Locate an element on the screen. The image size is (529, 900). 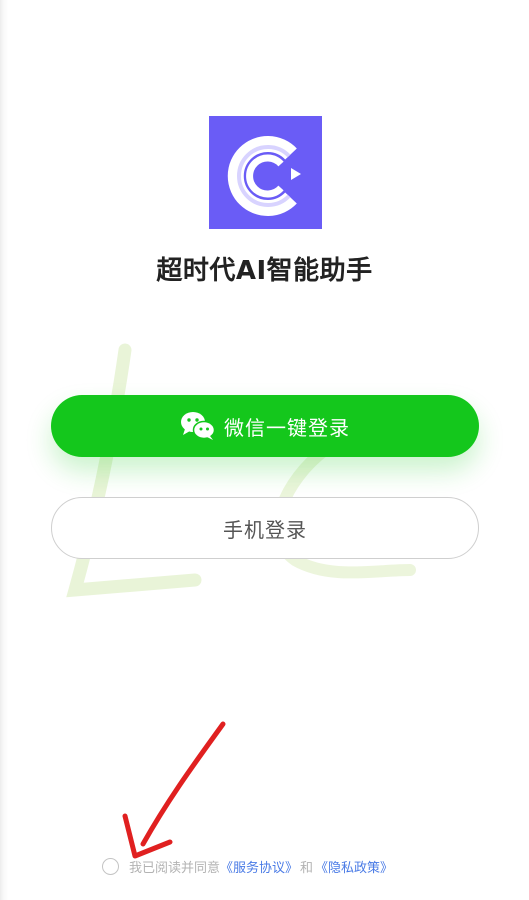
agreement-row: 我已阅读并同意 《服务协议》 和 《隐私政策》 is located at coordinates (247, 866).